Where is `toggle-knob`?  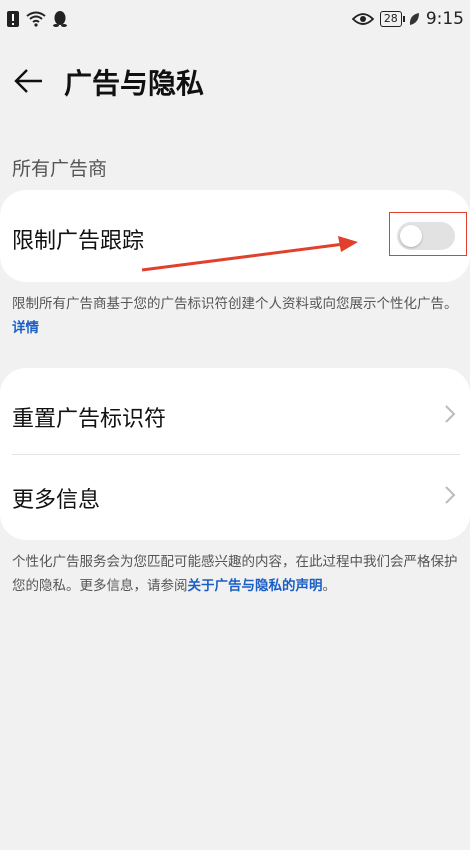
toggle-knob is located at coordinates (411, 236).